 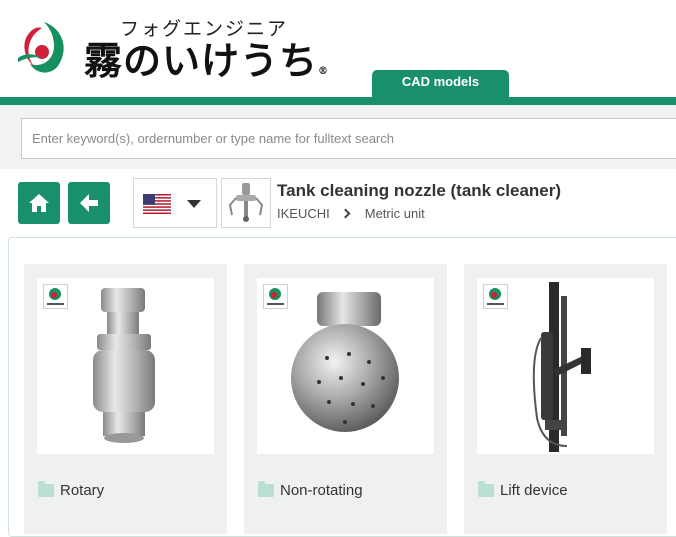 I want to click on language-selector, so click(x=175, y=203).